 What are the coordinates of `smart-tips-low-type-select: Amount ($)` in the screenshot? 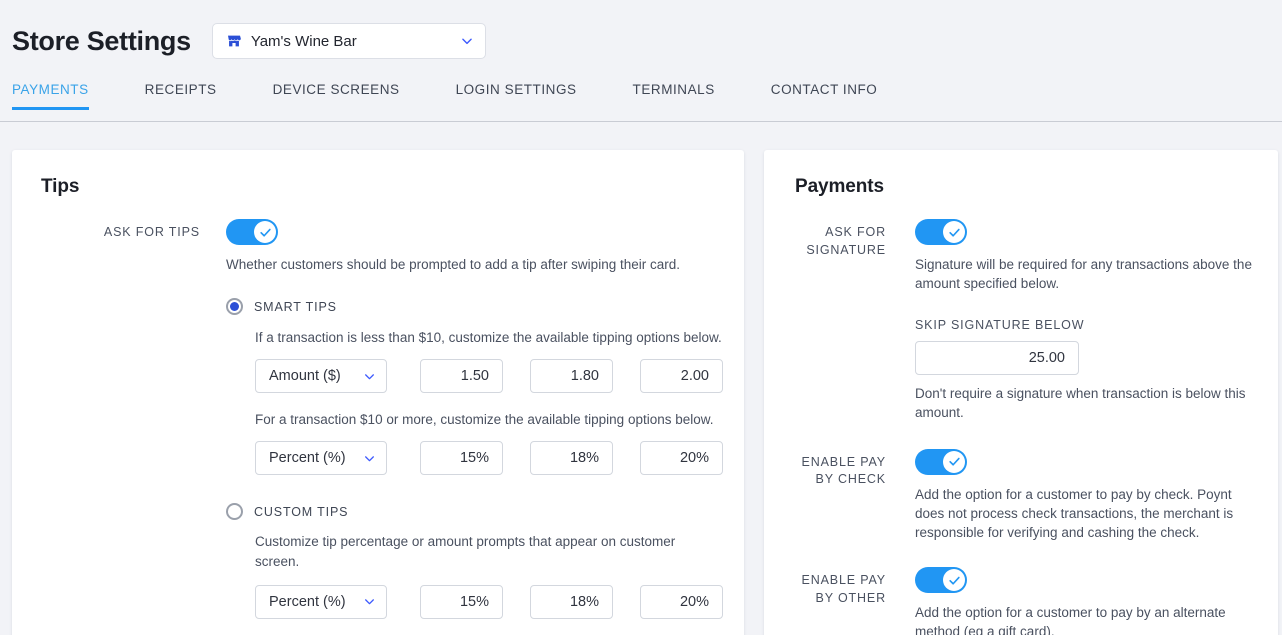 It's located at (321, 376).